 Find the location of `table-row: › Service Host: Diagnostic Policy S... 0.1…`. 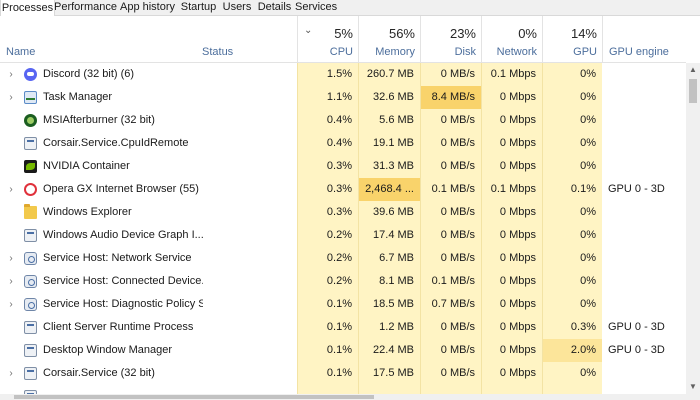

table-row: › Service Host: Diagnostic Policy S... 0.1… is located at coordinates (343, 304).